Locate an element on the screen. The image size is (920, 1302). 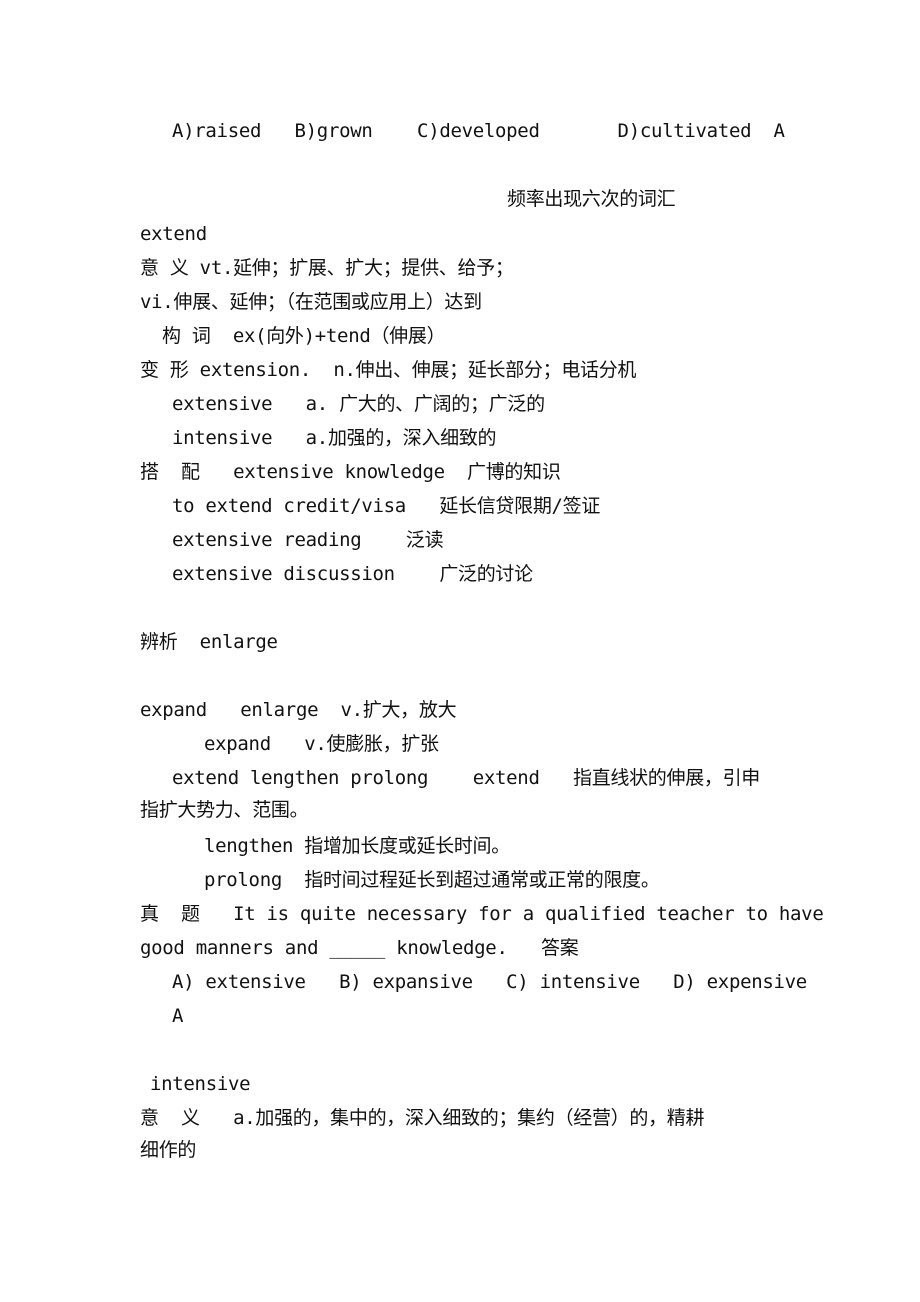
distinction-heading: 辨析 enlarge is located at coordinates (209, 642).